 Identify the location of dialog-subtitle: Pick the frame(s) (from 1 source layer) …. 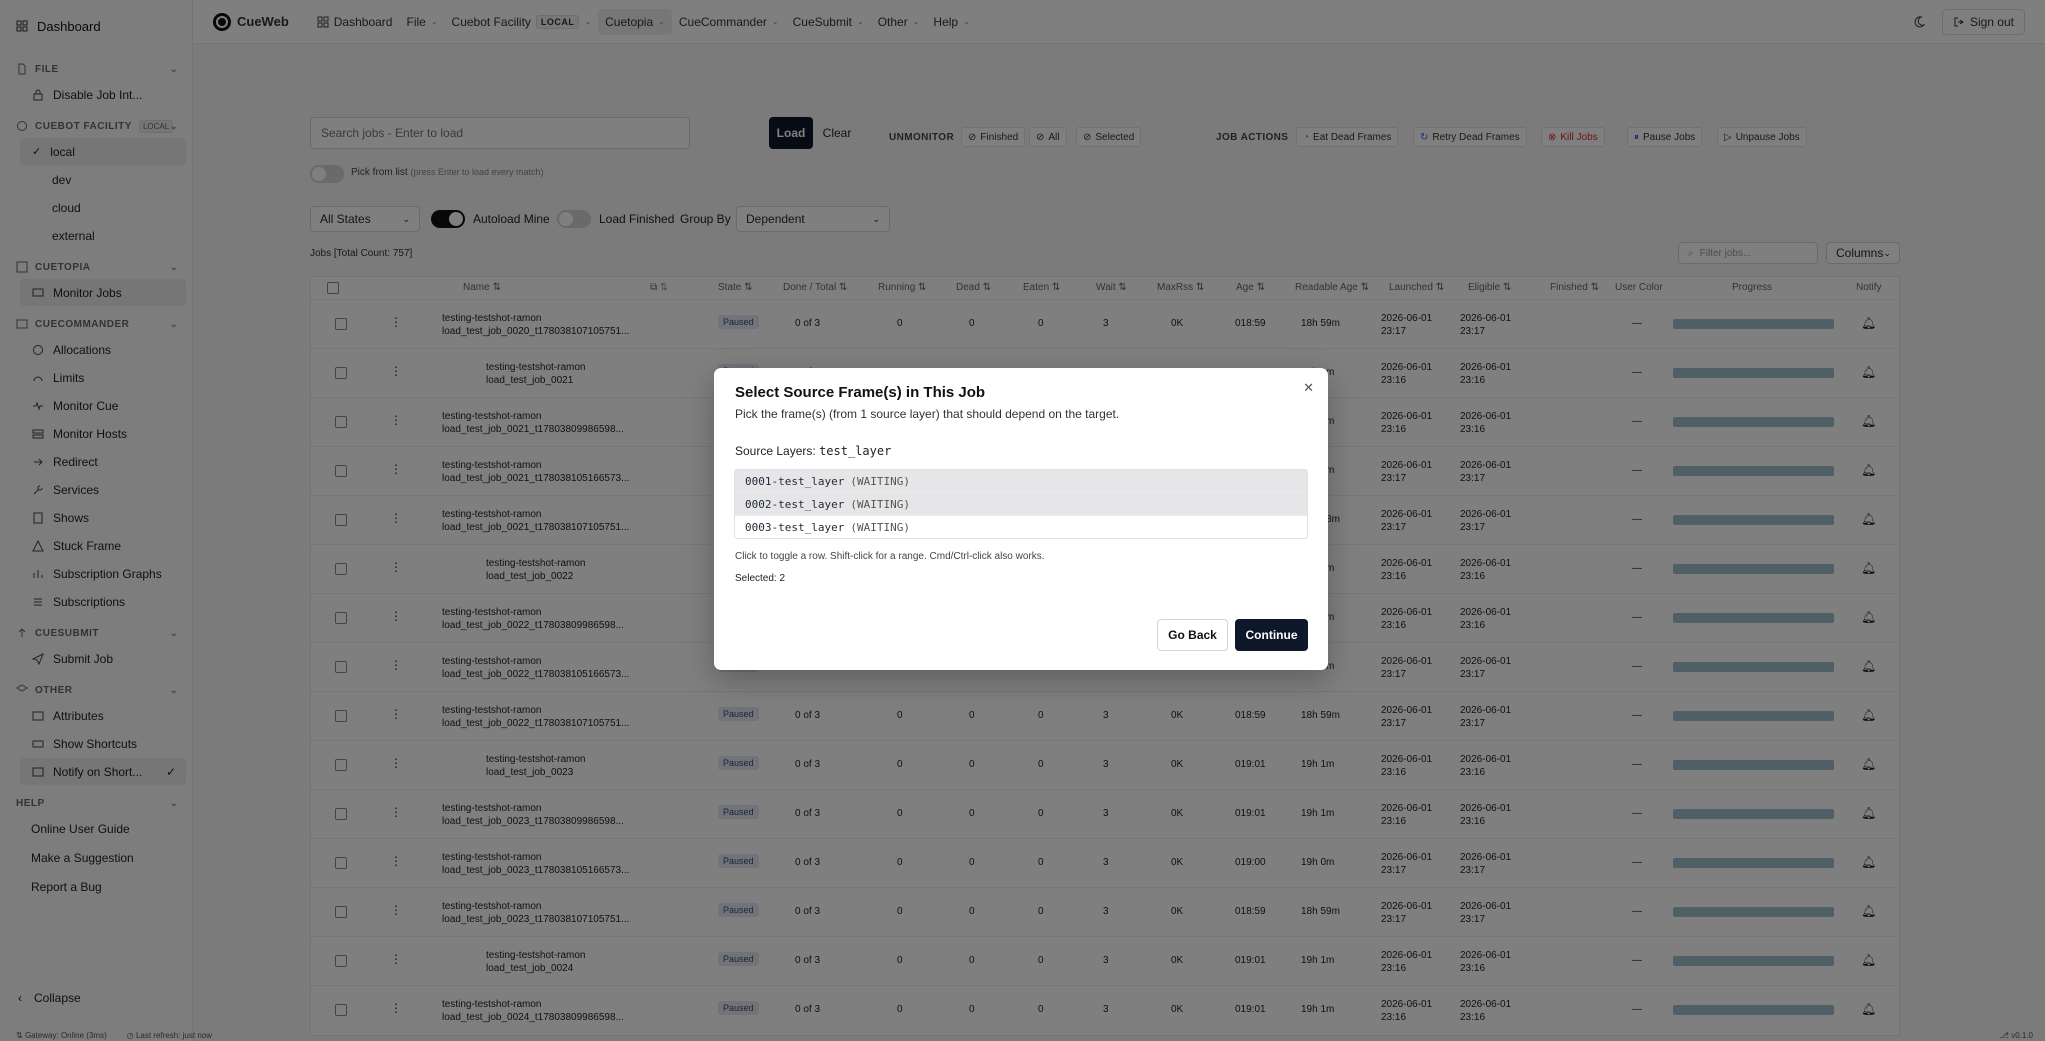
(927, 414).